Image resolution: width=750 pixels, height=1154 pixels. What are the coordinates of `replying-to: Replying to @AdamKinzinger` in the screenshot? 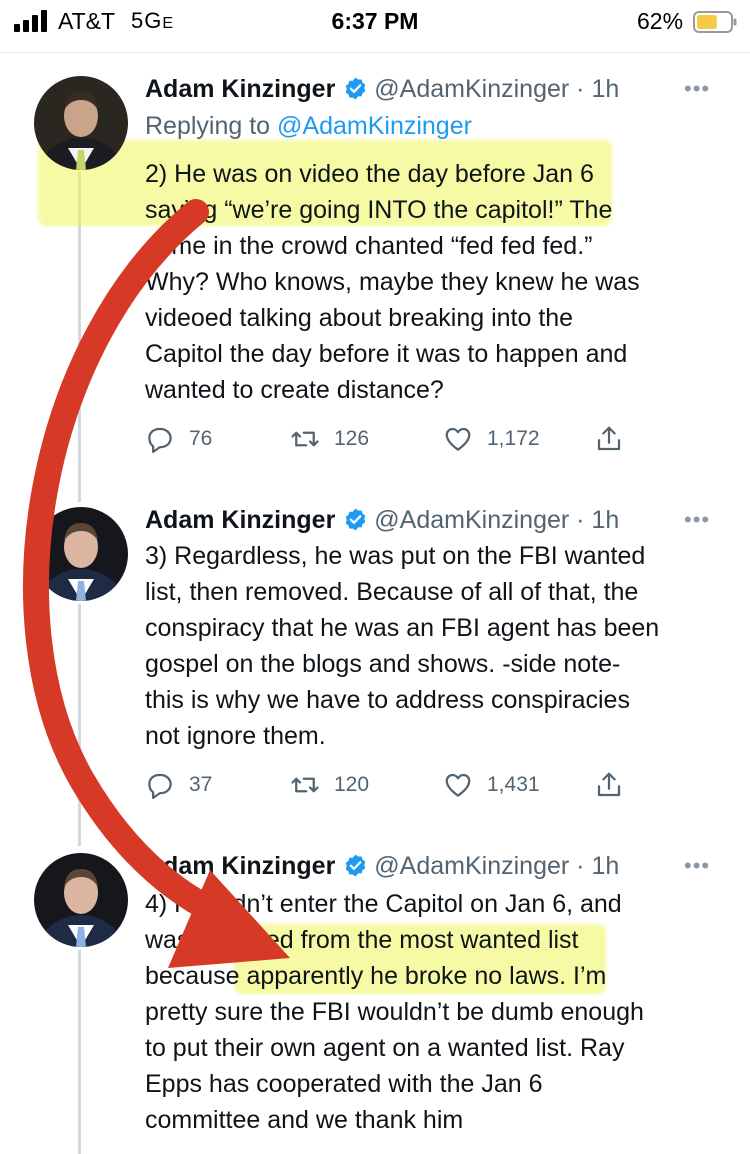 It's located at (308, 126).